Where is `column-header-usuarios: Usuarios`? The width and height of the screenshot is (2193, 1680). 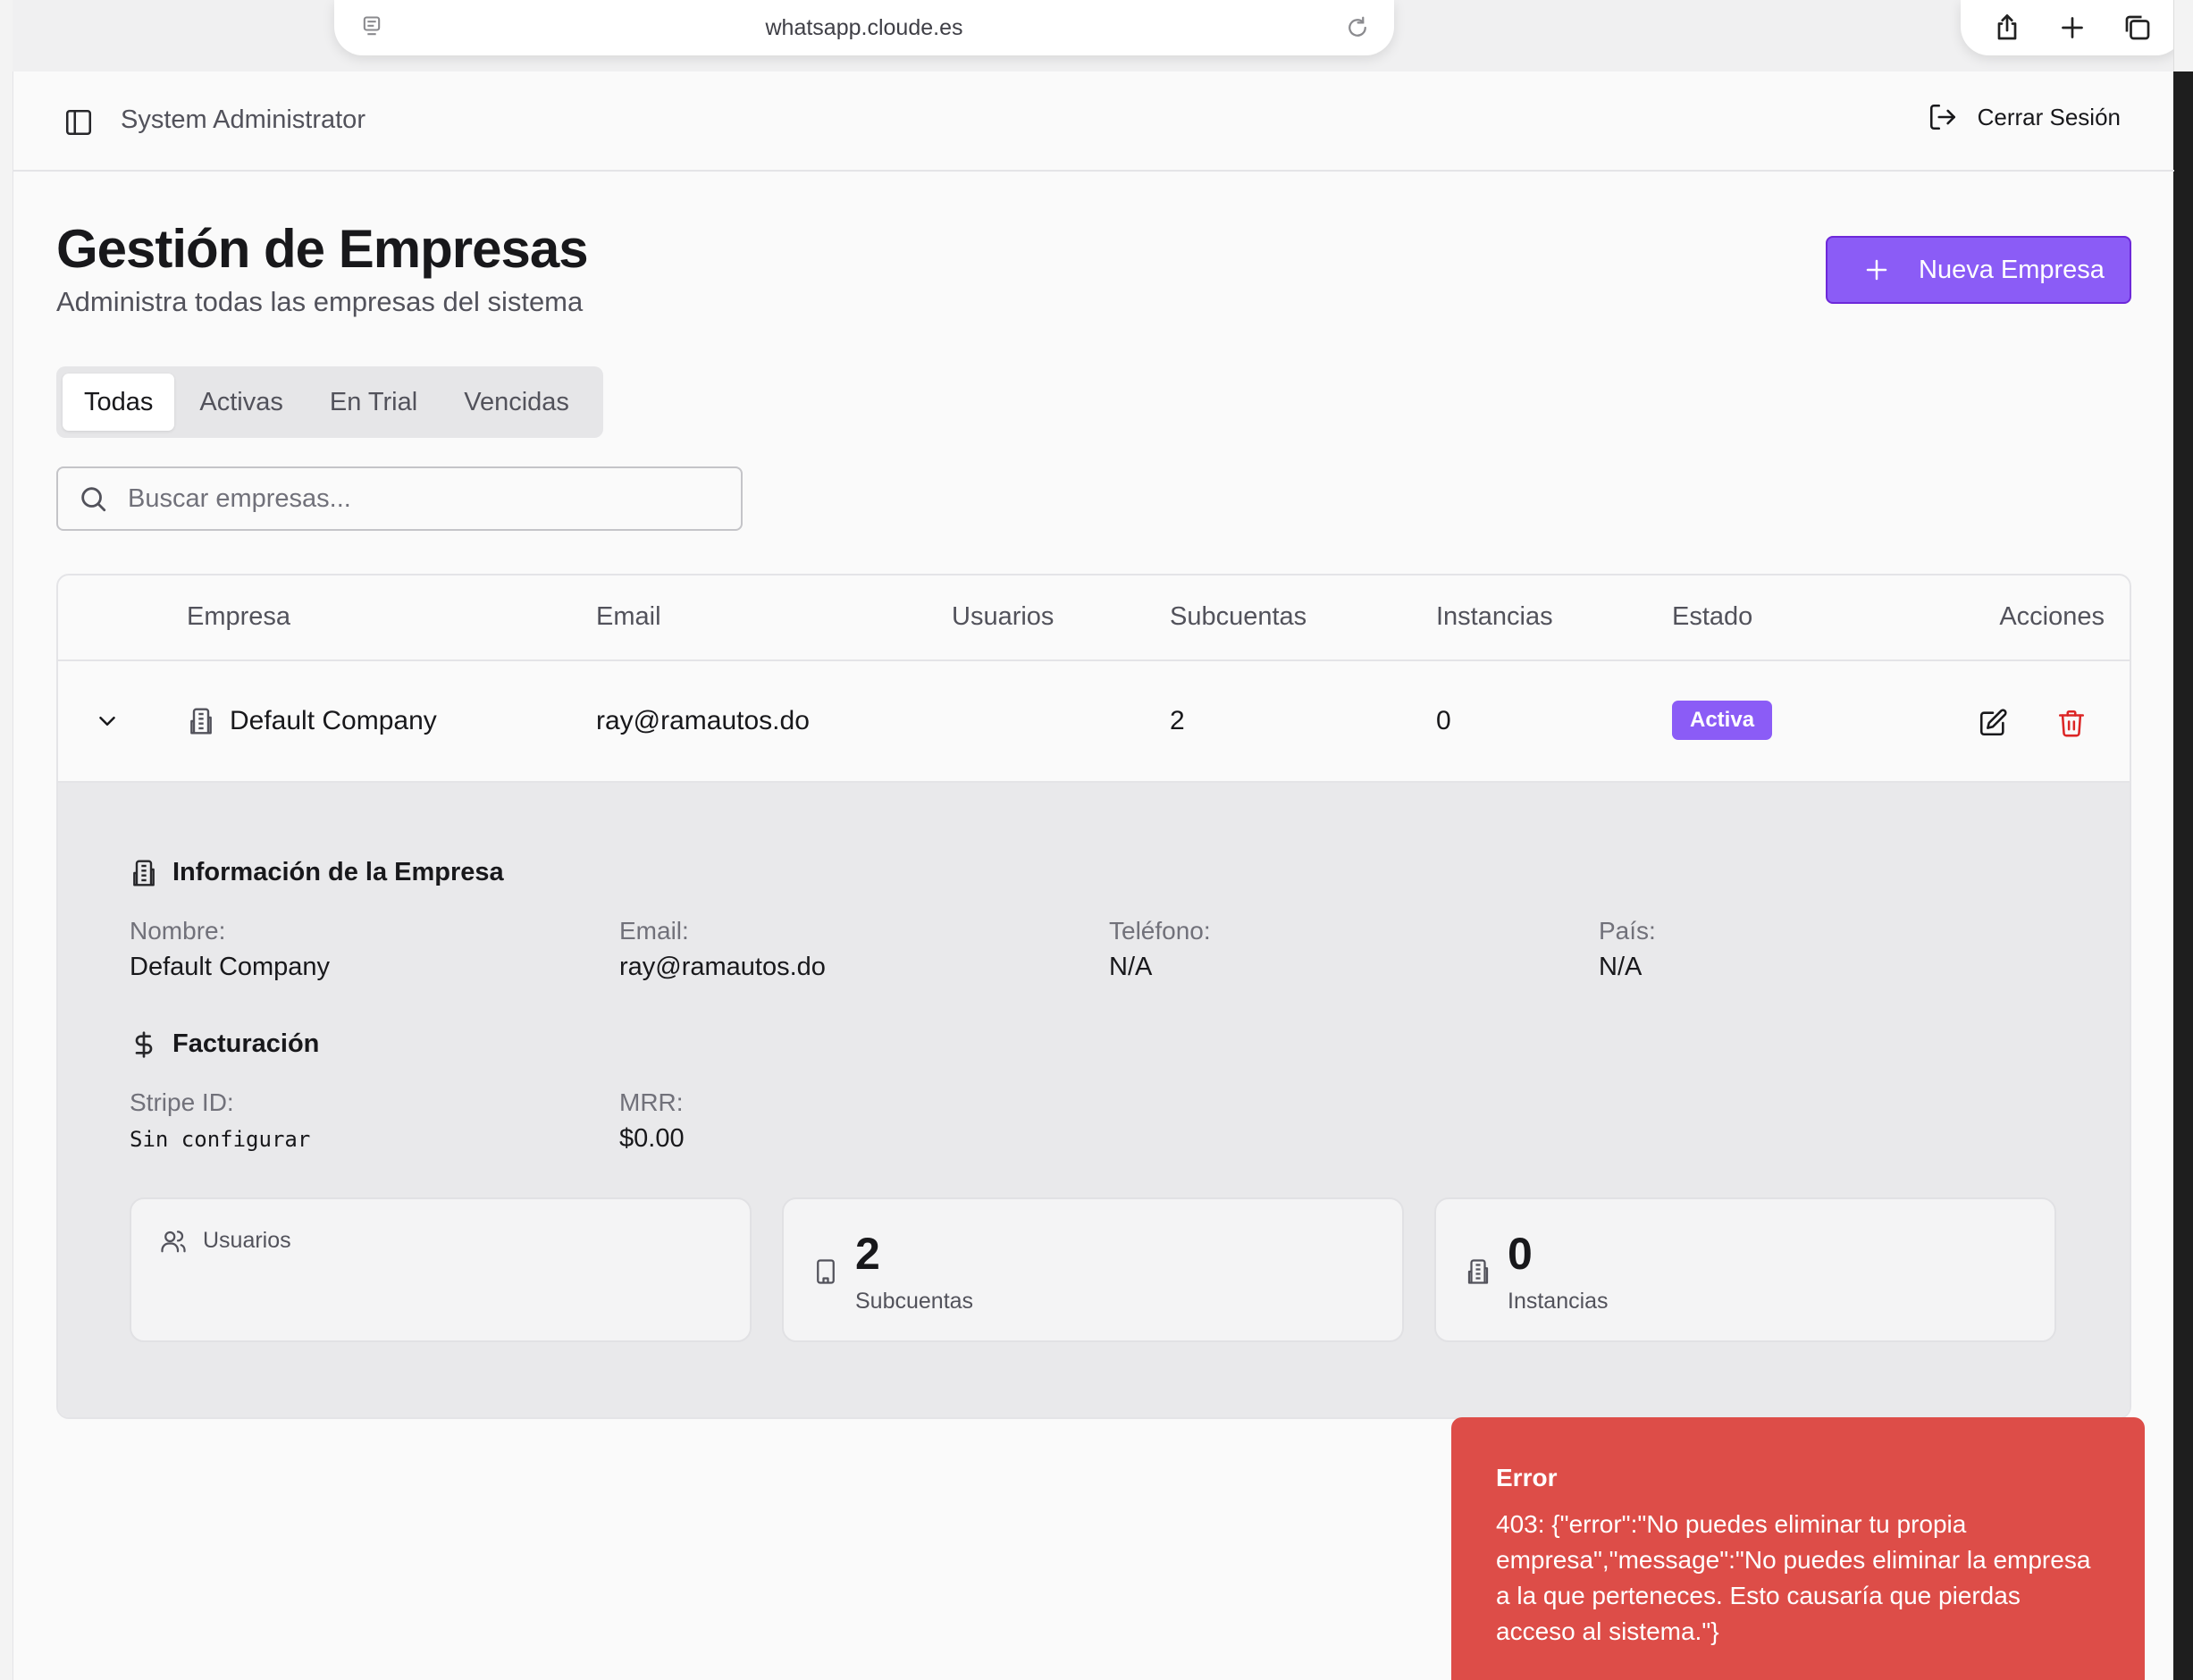 column-header-usuarios: Usuarios is located at coordinates (1003, 616).